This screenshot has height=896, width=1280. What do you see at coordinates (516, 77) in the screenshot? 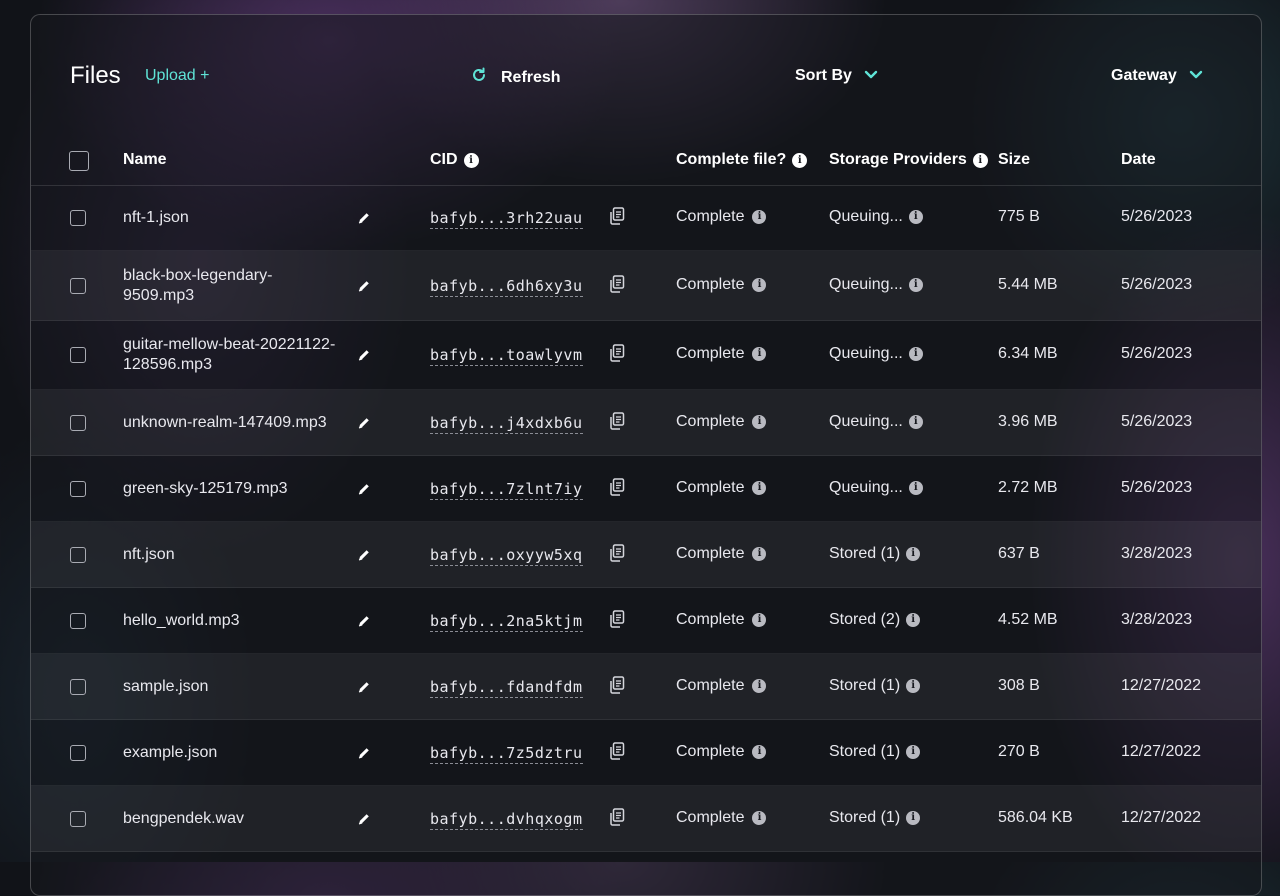
I see `refresh-button: Refresh` at bounding box center [516, 77].